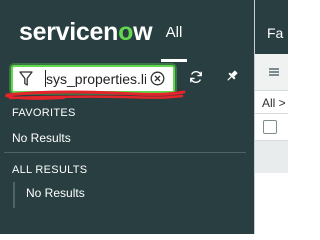 The width and height of the screenshot is (320, 240). Describe the element at coordinates (174, 43) in the screenshot. I see `tab-all: All` at that location.